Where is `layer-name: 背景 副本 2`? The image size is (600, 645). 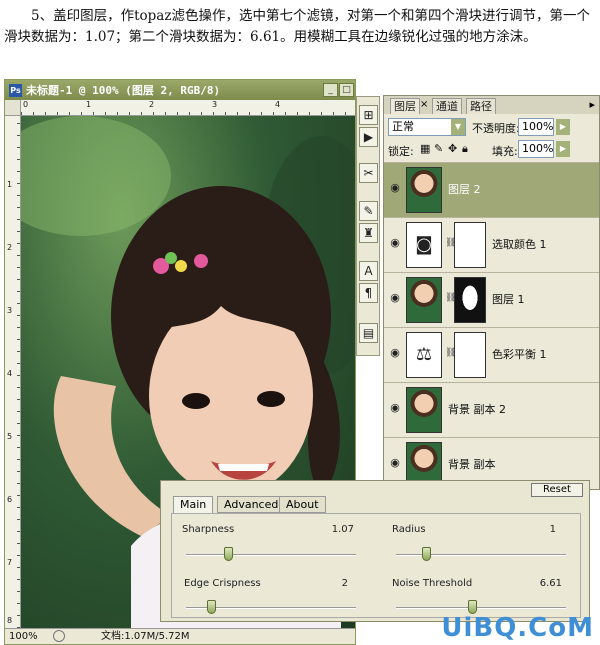
layer-name: 背景 副本 2 is located at coordinates (477, 409).